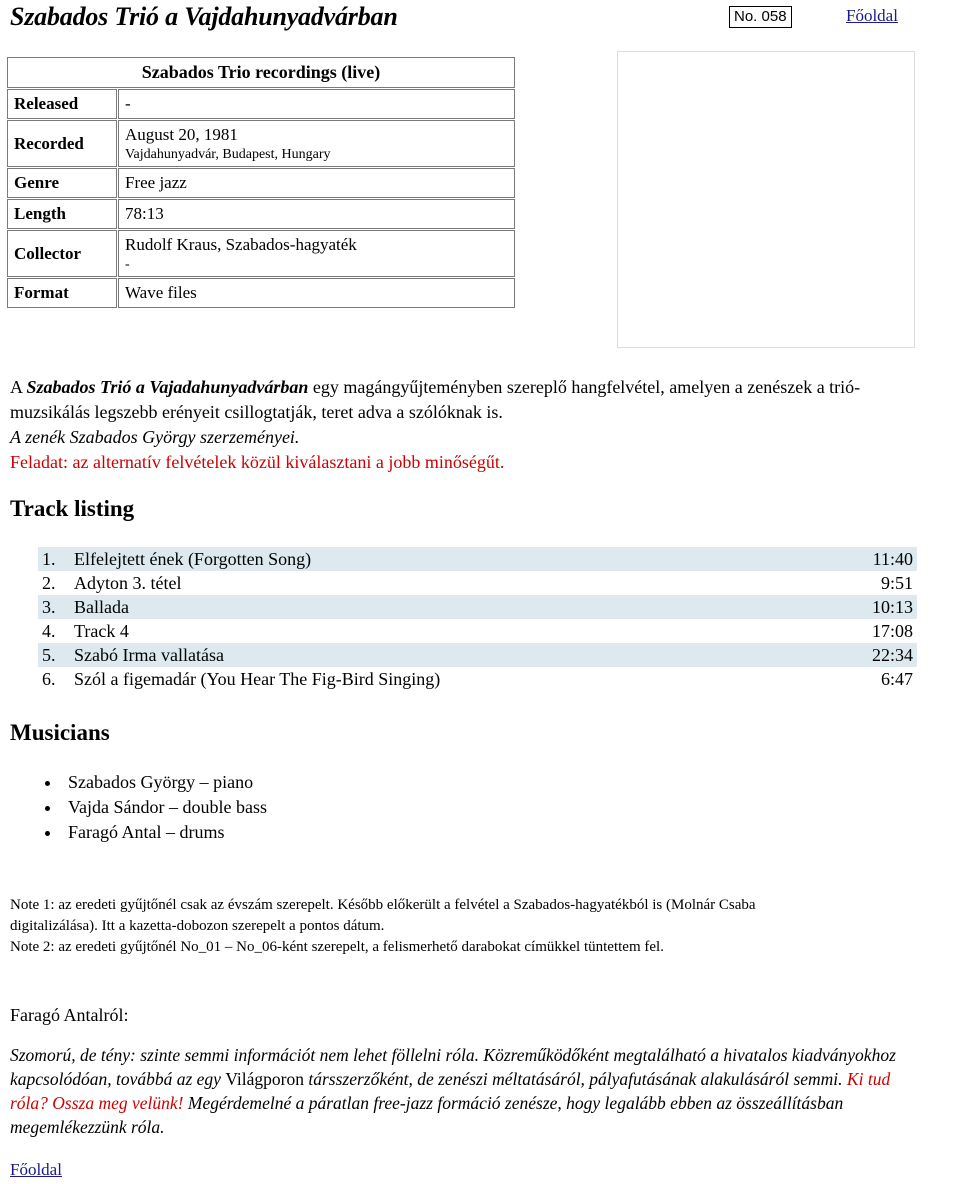 This screenshot has width=960, height=1184. I want to click on list-item: Faragó Antal – drums, so click(164, 832).